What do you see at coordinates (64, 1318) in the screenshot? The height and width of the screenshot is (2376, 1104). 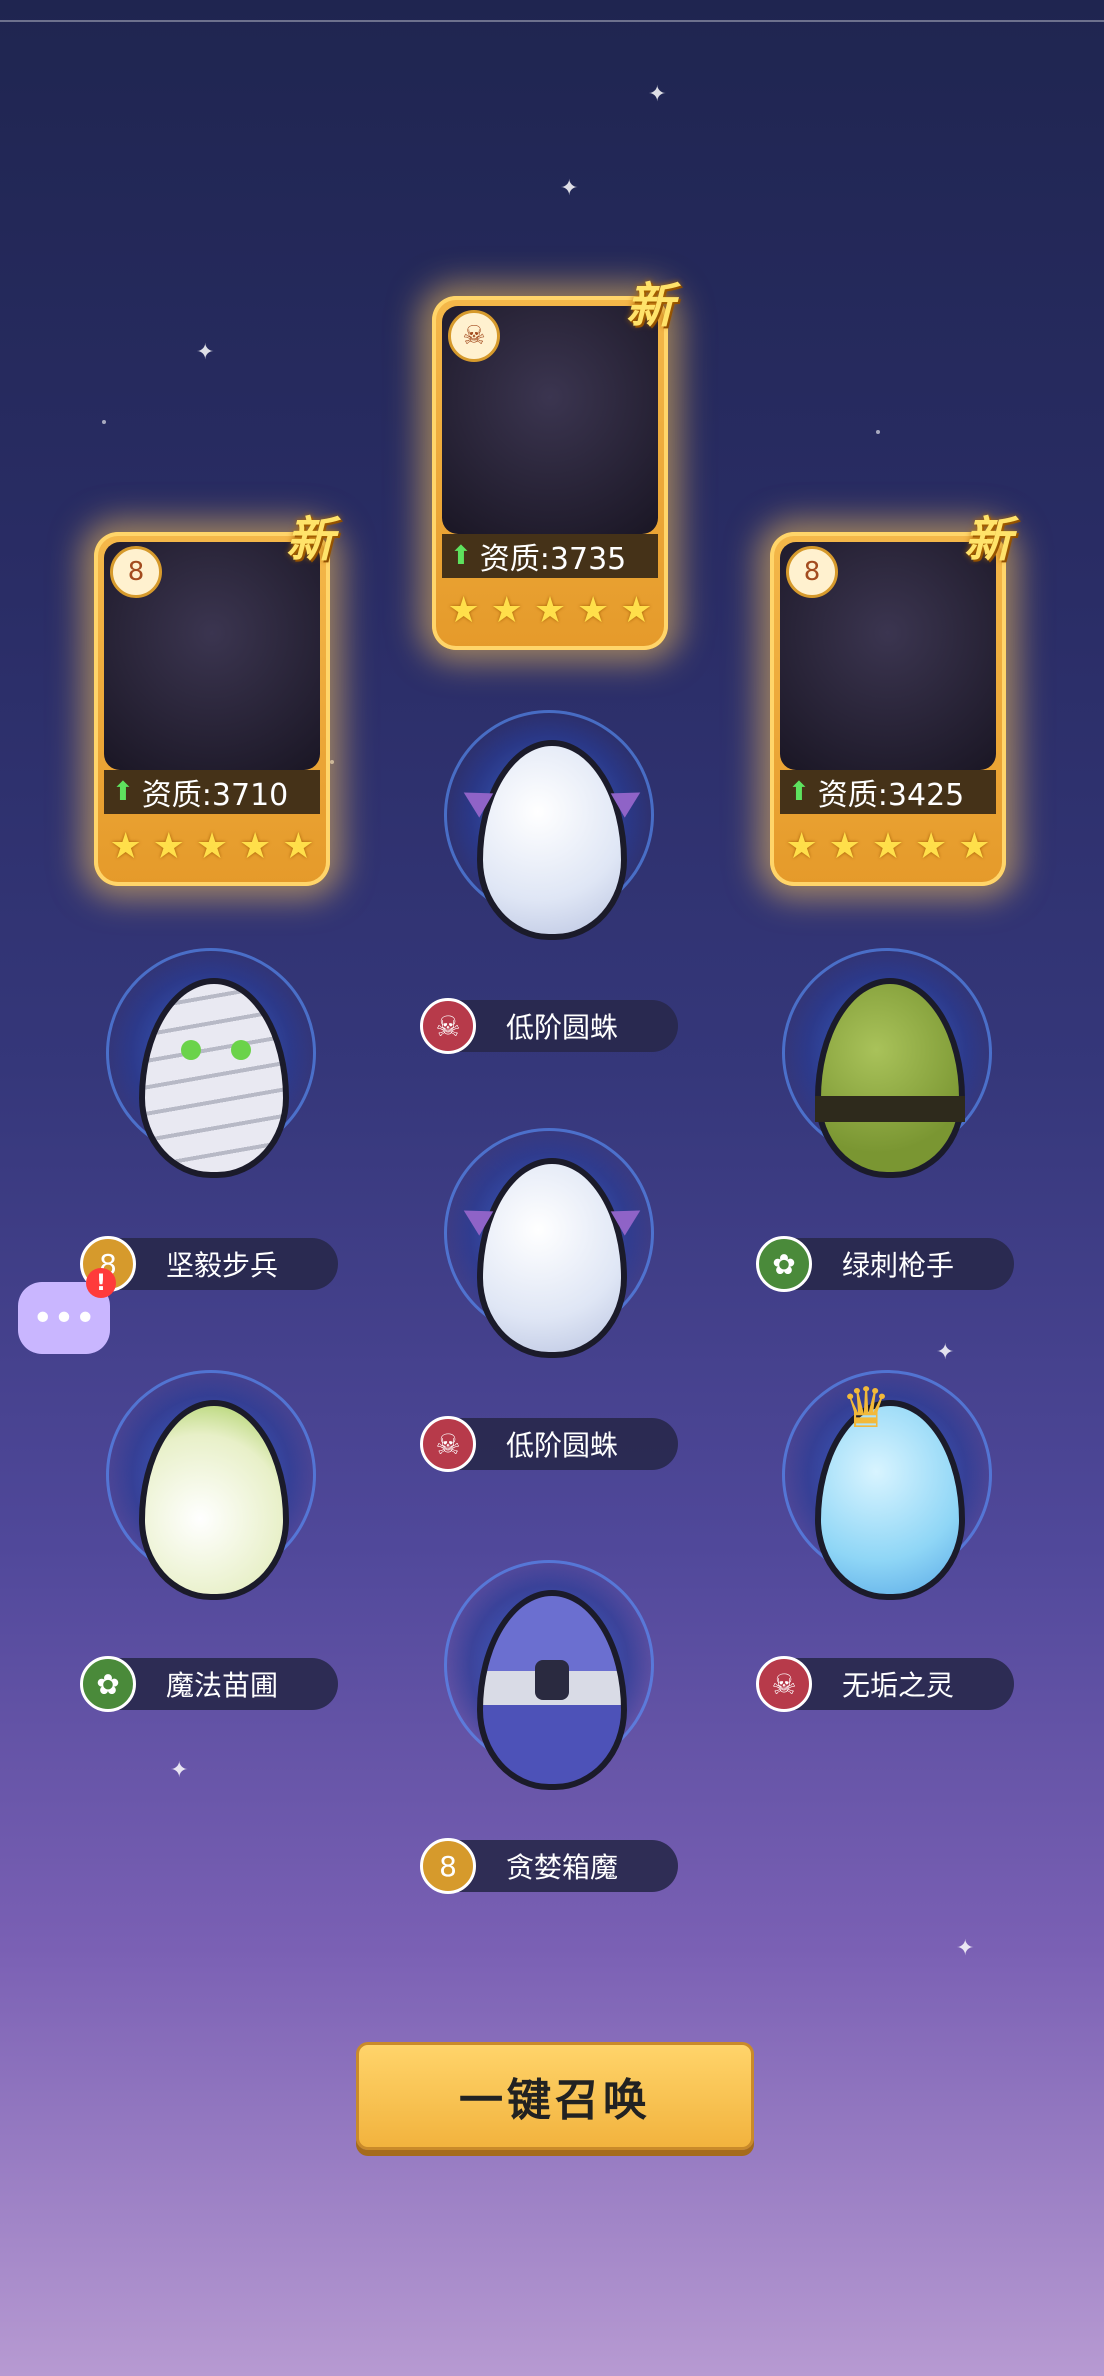 I see `ellipsis-icon: •••` at bounding box center [64, 1318].